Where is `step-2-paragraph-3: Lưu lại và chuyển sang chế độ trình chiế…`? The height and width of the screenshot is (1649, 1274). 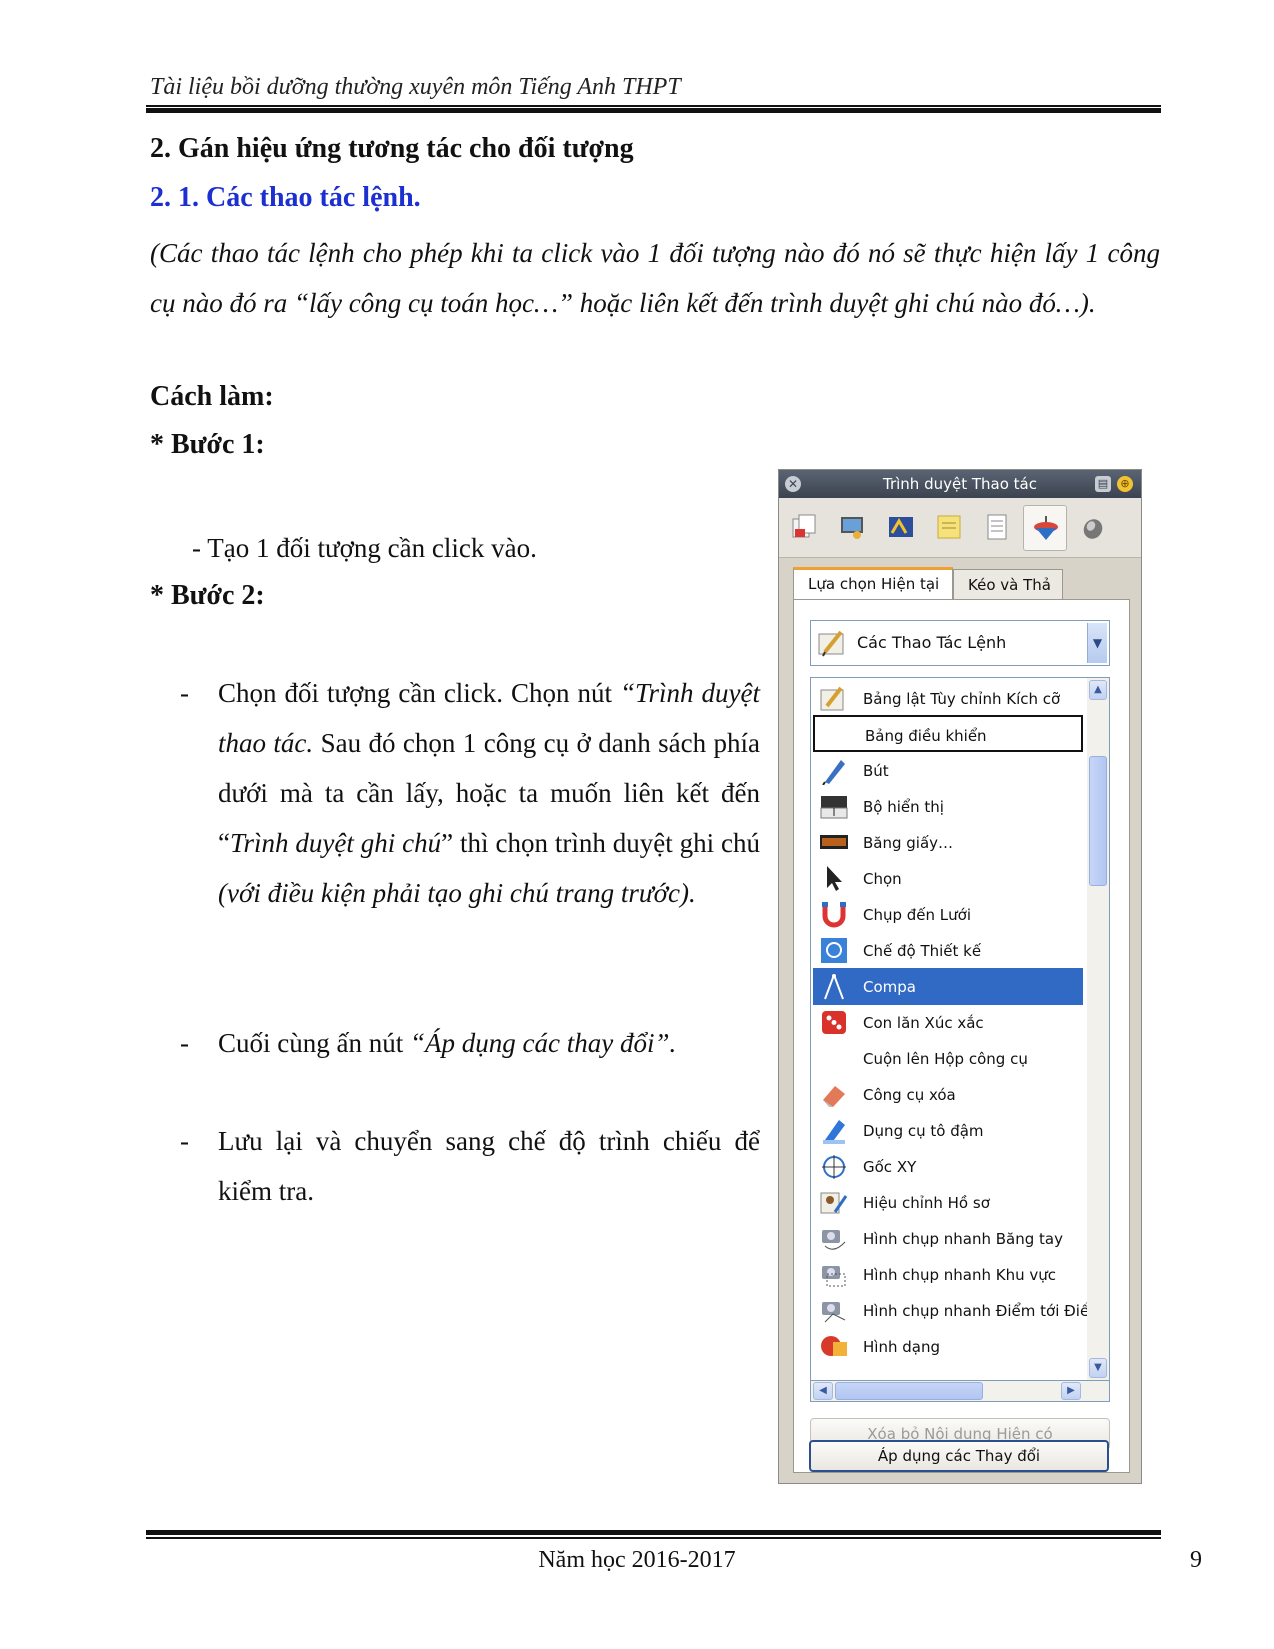
step-2-paragraph-3: Lưu lại và chuyển sang chế độ trình chiế… is located at coordinates (489, 1166).